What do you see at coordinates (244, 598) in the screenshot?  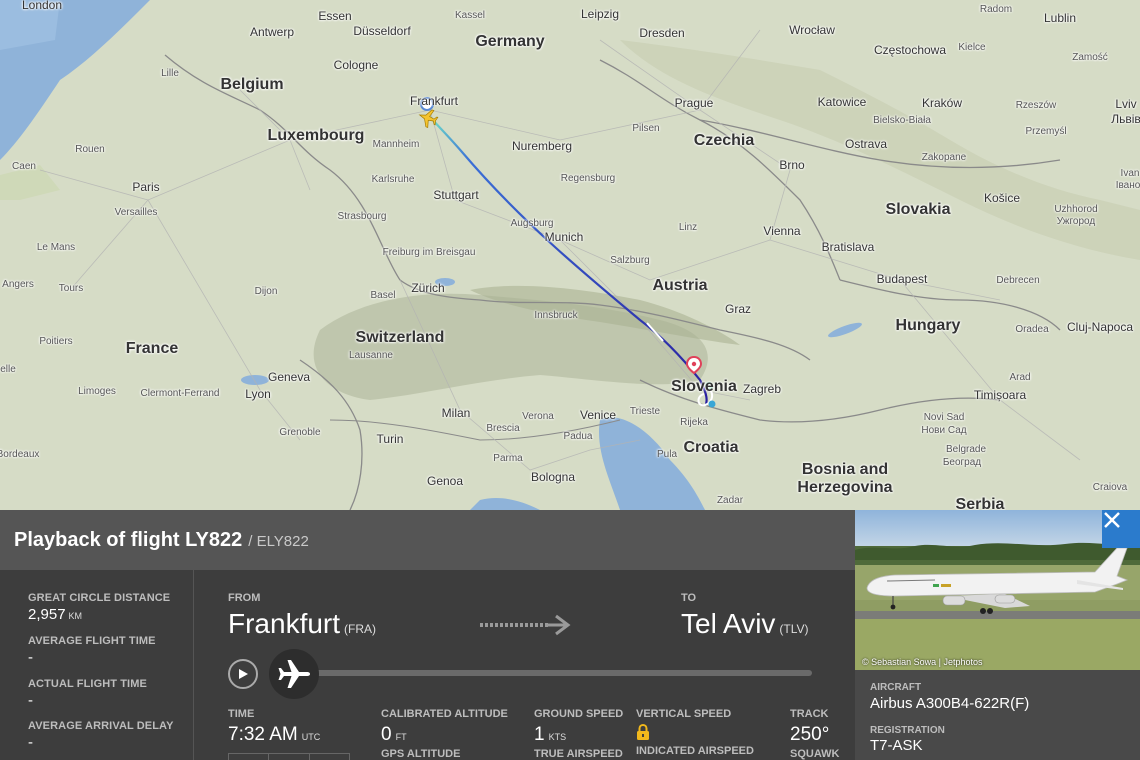 I see `from-label: FROM` at bounding box center [244, 598].